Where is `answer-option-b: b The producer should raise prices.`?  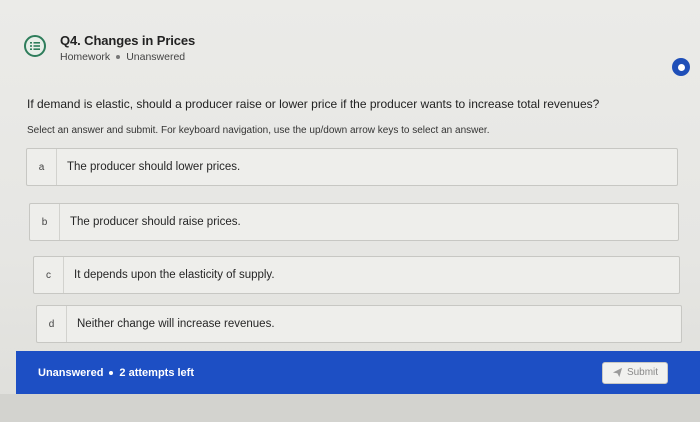
answer-option-b: b The producer should raise prices. is located at coordinates (354, 222).